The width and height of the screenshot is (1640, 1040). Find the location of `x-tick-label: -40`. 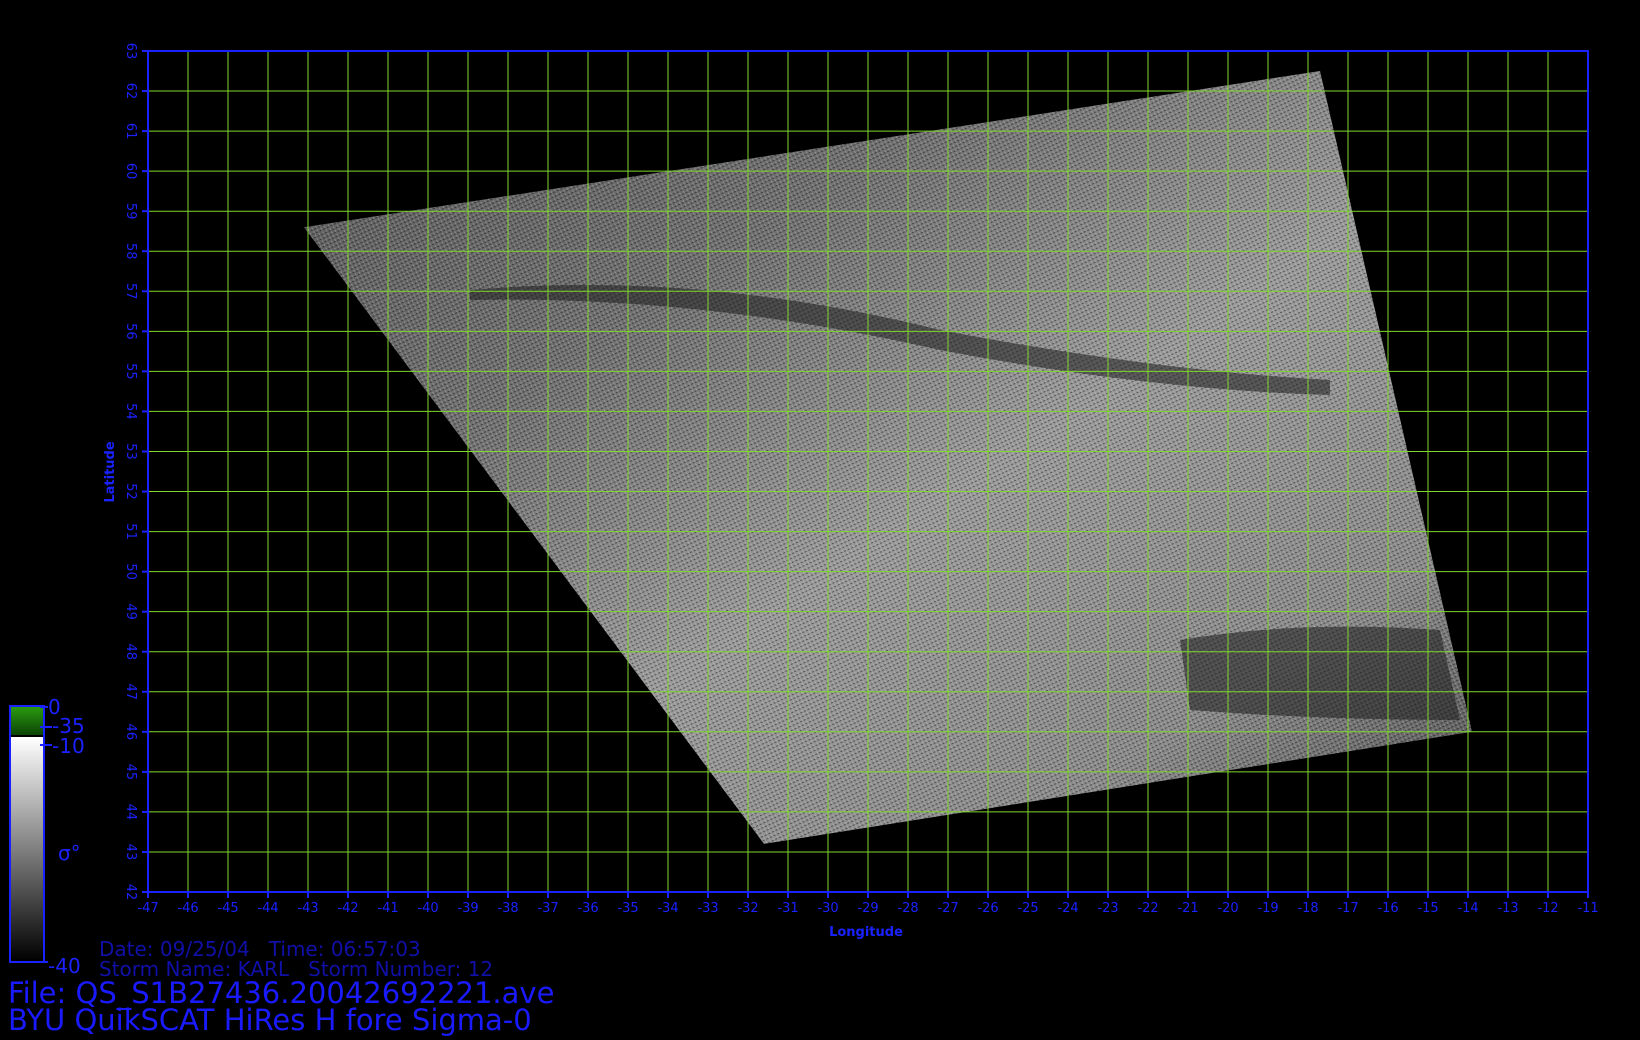

x-tick-label: -40 is located at coordinates (427, 908).